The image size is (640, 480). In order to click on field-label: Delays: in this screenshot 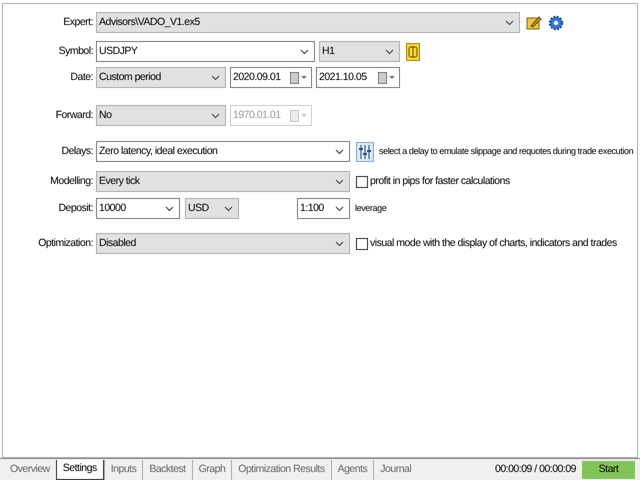, I will do `click(77, 151)`.